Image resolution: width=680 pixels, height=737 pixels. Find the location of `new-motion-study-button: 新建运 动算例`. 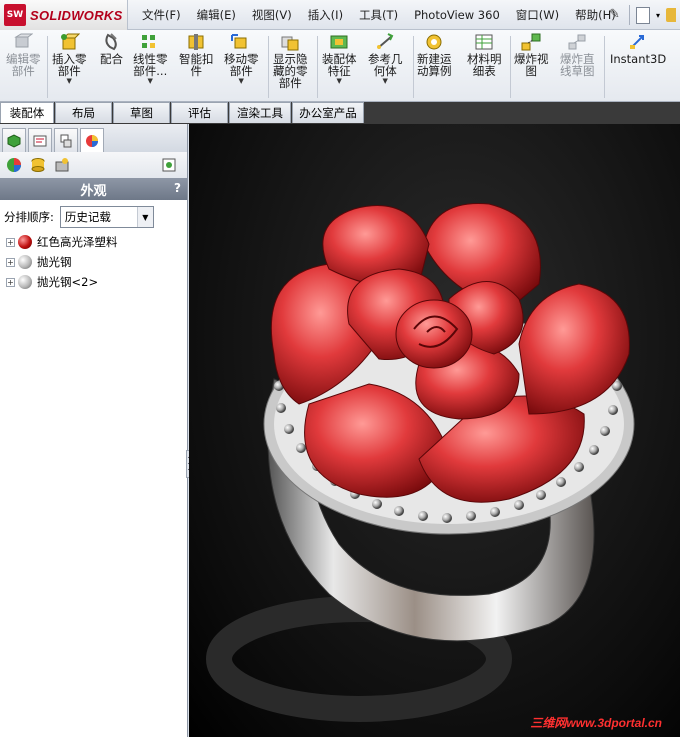

new-motion-study-button: 新建运 动算例 is located at coordinates (434, 54).